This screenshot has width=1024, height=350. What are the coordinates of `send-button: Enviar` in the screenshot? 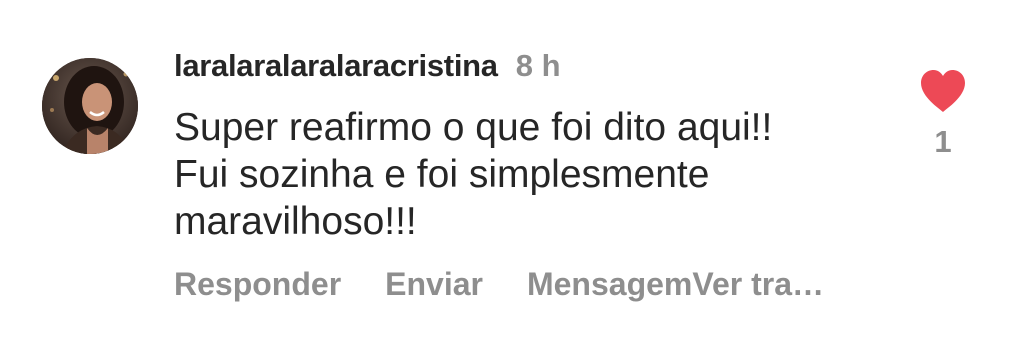 It's located at (434, 284).